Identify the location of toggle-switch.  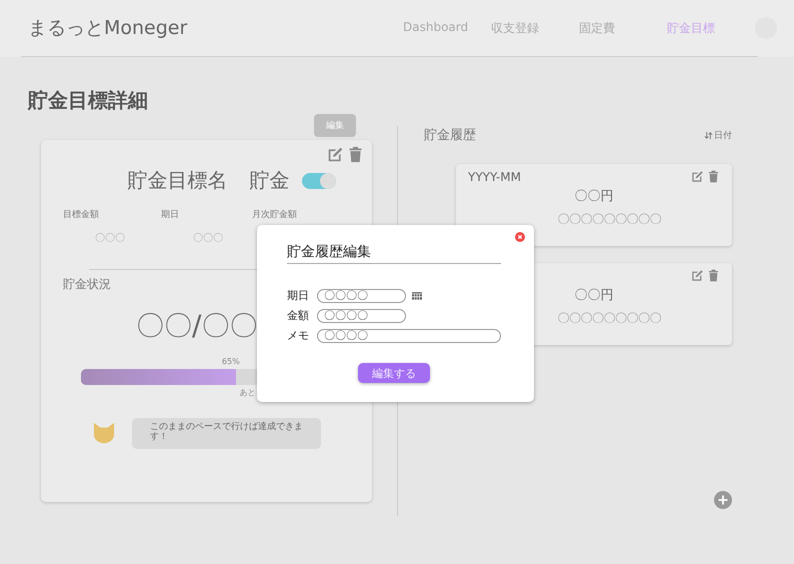
(319, 180).